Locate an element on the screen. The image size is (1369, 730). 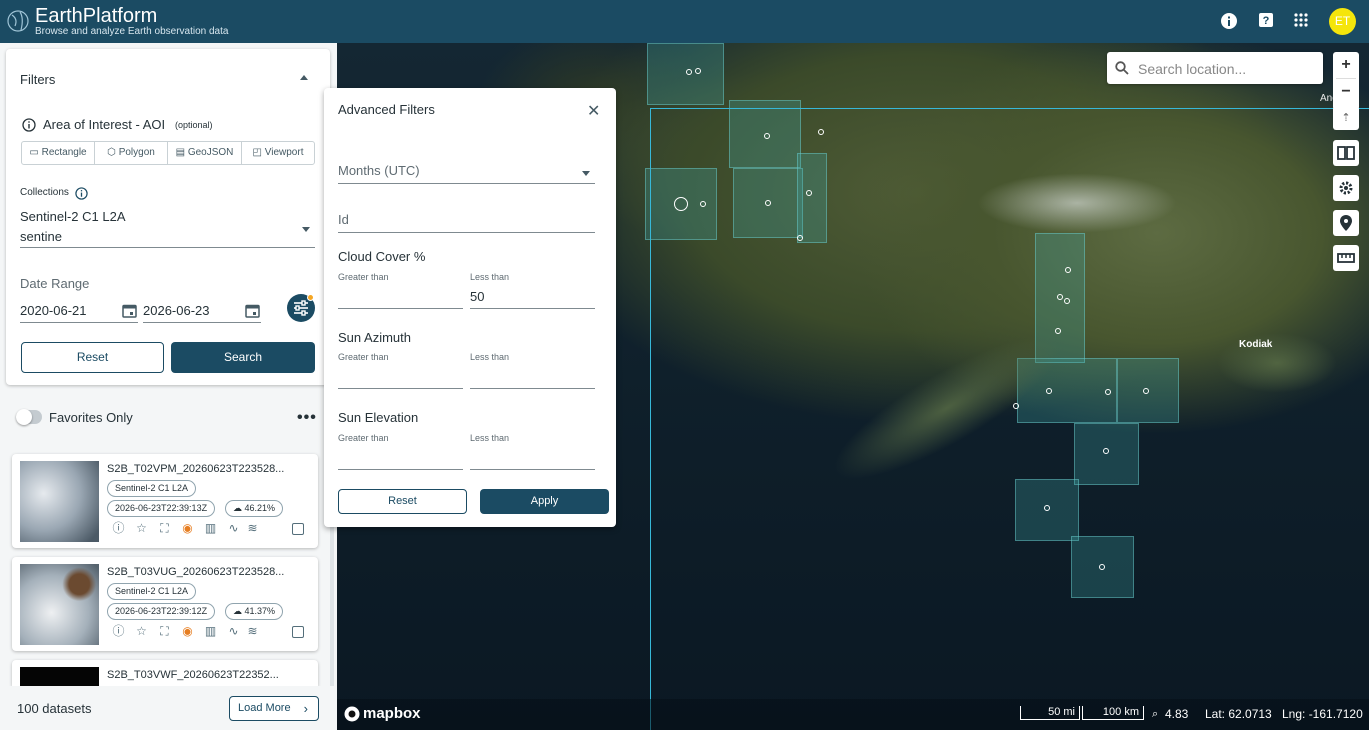
collection-search-input: sentine is located at coordinates (41, 236).